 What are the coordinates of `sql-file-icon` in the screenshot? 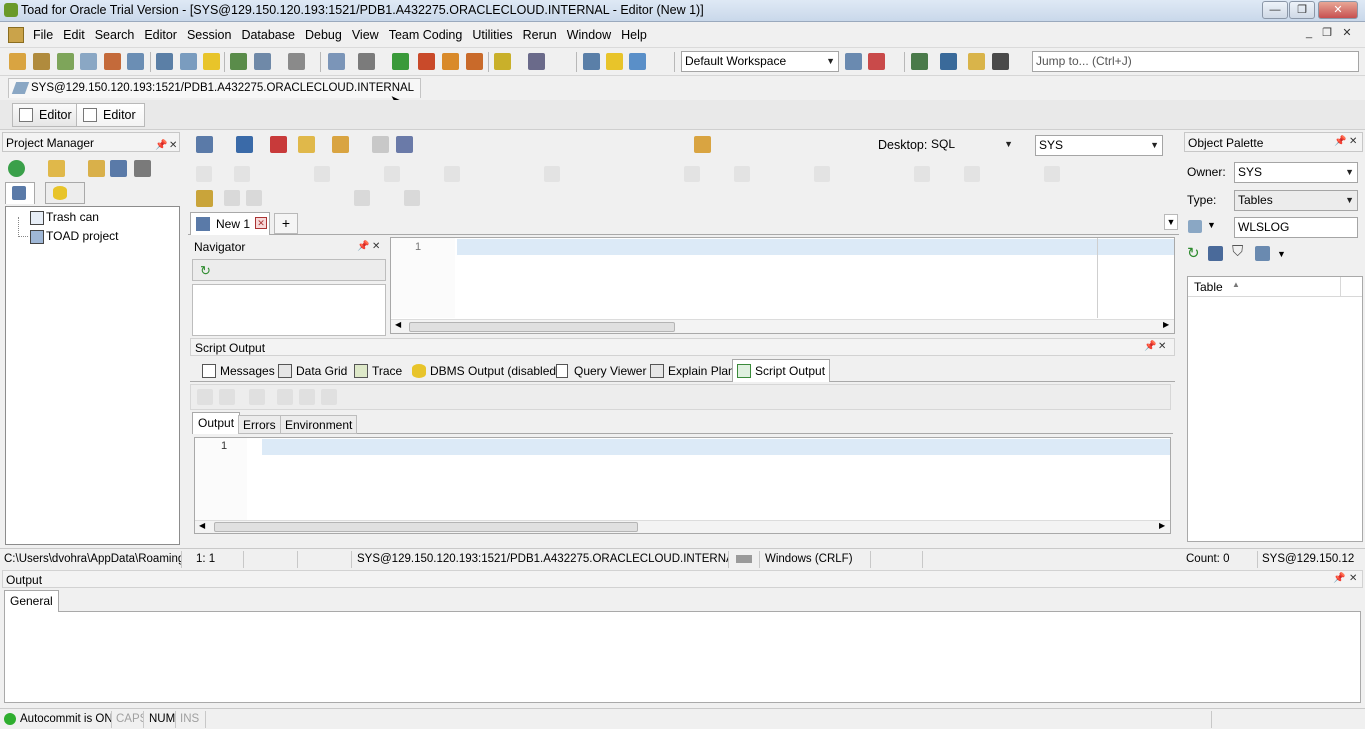 It's located at (244, 144).